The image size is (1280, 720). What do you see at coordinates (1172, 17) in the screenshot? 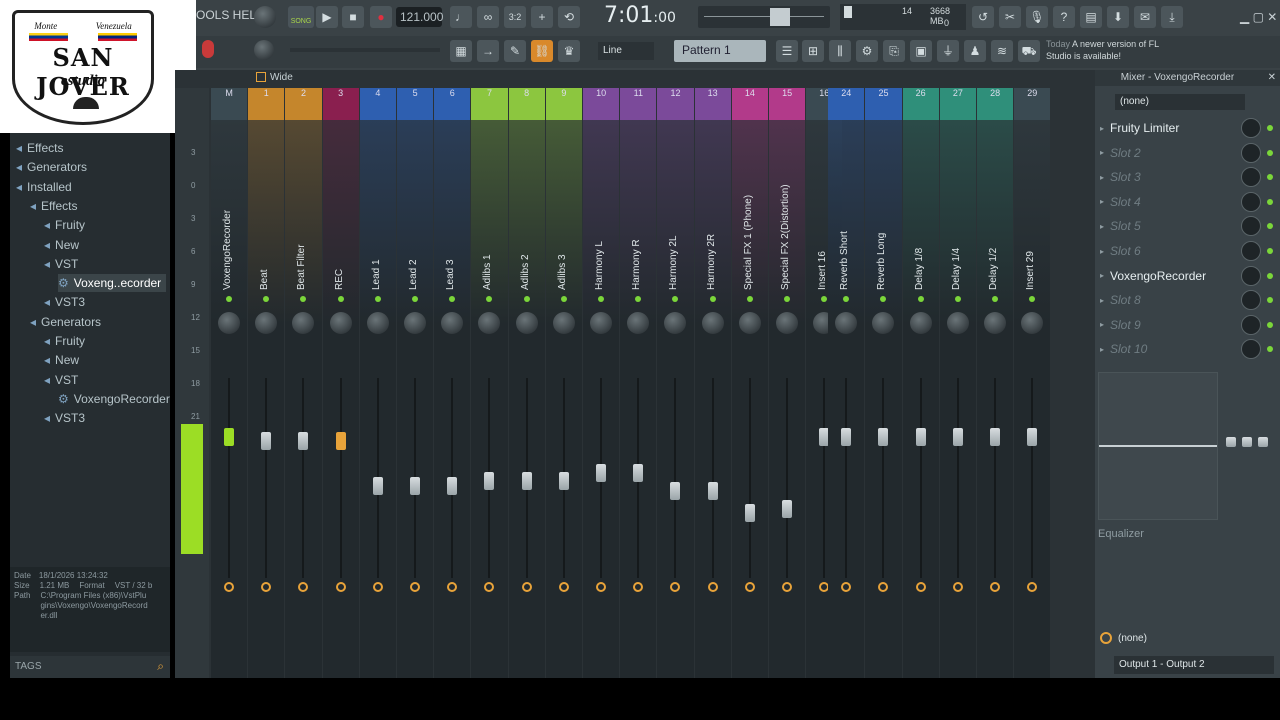
I see `download-icon: ⤓` at bounding box center [1172, 17].